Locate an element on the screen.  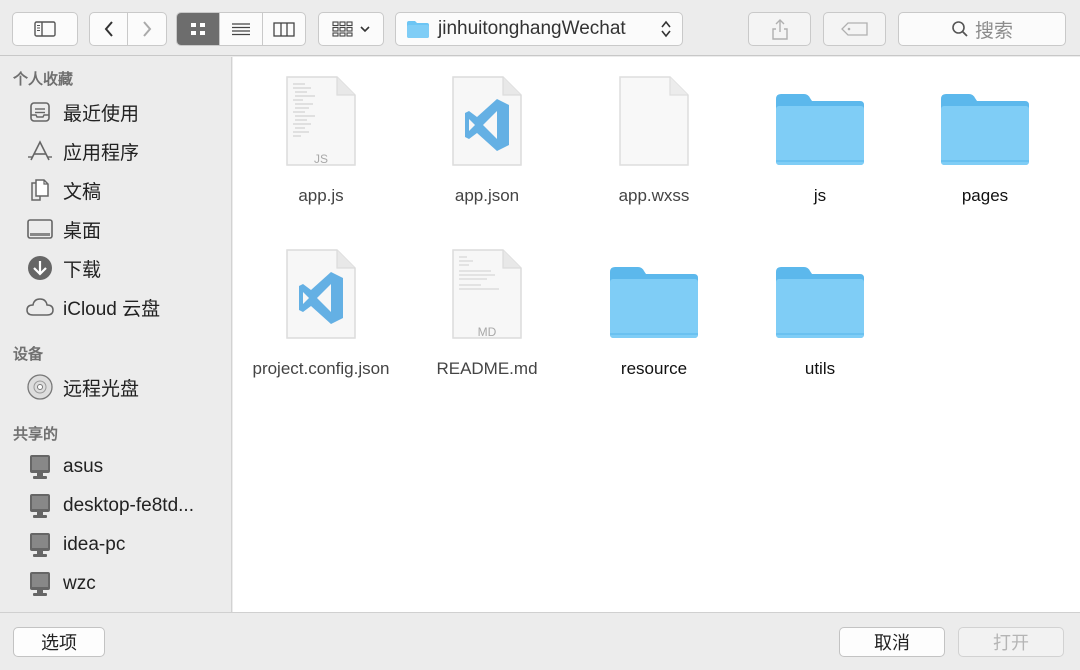
path-label: jinhuitonghangWechat is located at coordinates (532, 28).